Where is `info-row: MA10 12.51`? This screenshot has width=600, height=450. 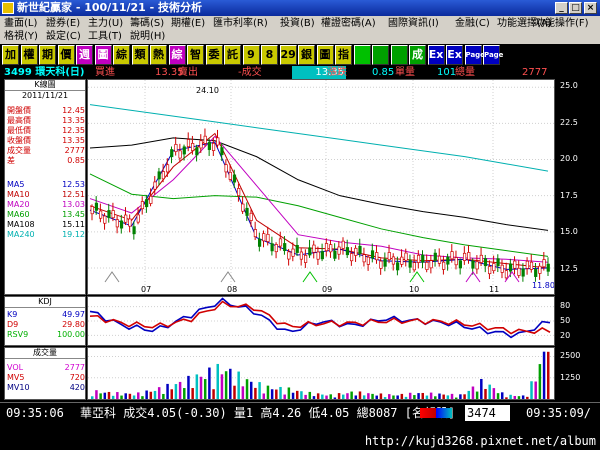
info-row: MA10 12.51 is located at coordinates (46, 195).